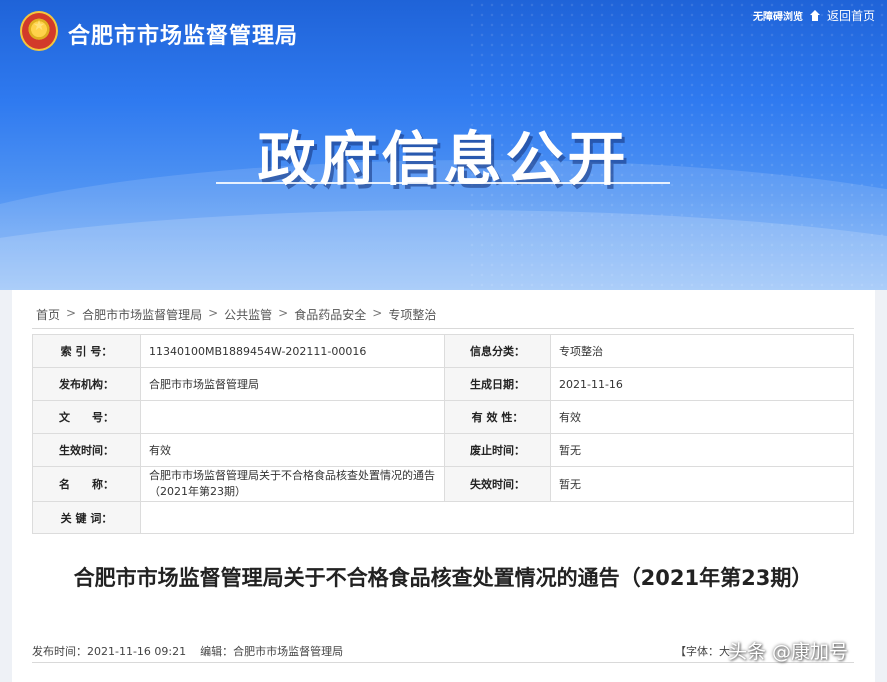 This screenshot has width=887, height=682. What do you see at coordinates (137, 651) in the screenshot?
I see `publish-time-value: 2021-11-16 09:21` at bounding box center [137, 651].